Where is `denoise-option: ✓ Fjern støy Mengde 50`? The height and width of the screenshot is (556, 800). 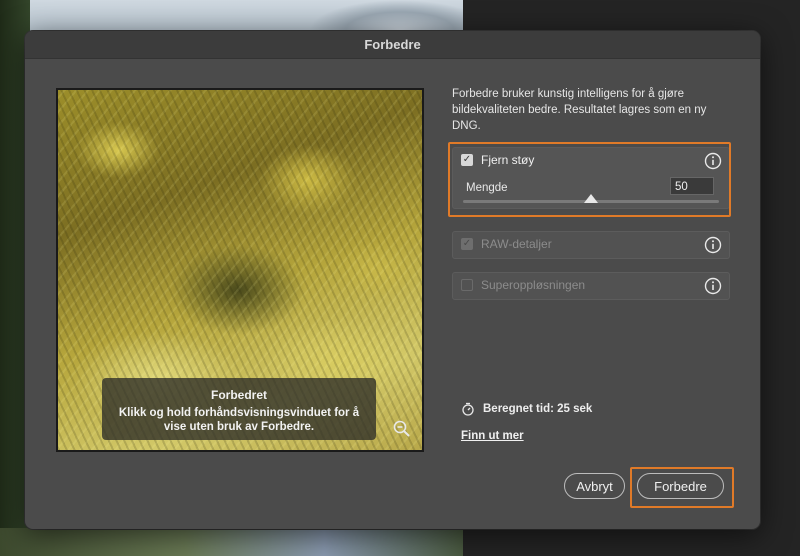
denoise-option: ✓ Fjern støy Mengde 50 is located at coordinates (591, 178).